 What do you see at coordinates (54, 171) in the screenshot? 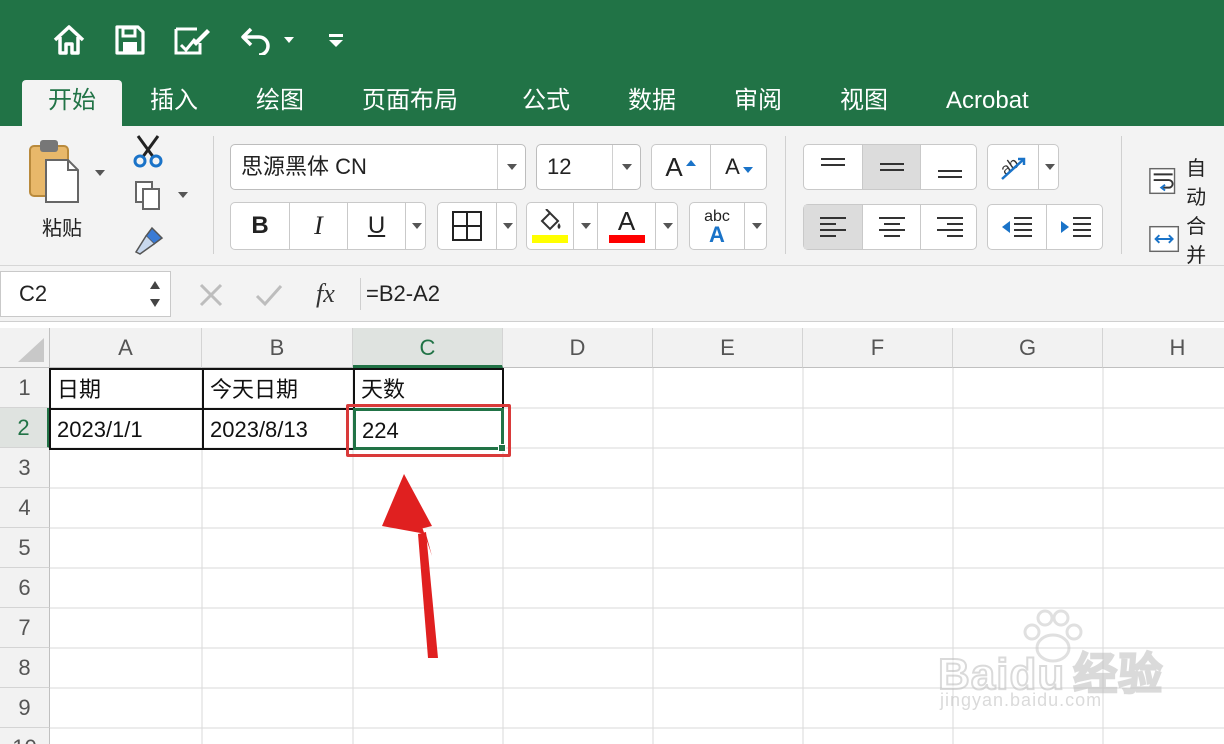
I see `paste-icon` at bounding box center [54, 171].